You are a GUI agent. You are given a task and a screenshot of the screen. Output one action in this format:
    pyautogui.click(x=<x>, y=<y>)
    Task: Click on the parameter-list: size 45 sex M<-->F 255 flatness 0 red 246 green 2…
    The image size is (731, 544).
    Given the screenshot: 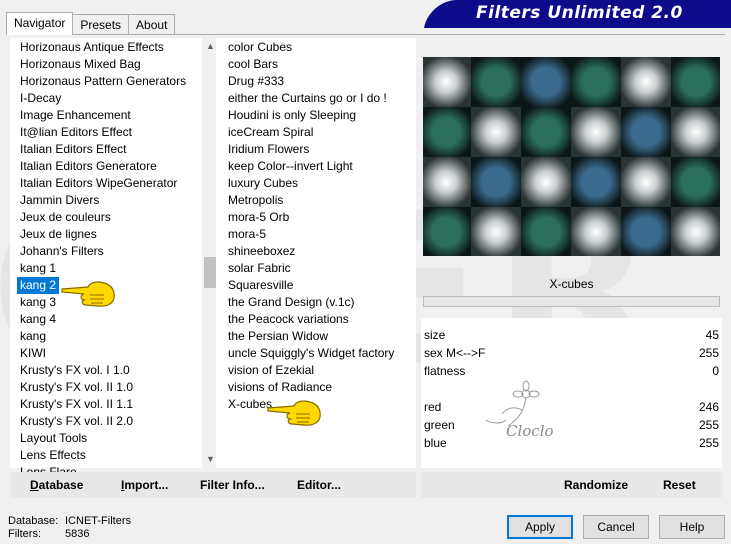 What is the action you would take?
    pyautogui.click(x=571, y=393)
    